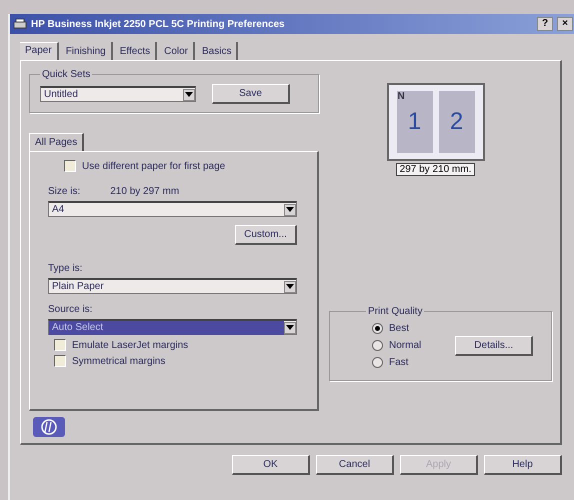 This screenshot has height=500, width=574. What do you see at coordinates (172, 327) in the screenshot?
I see `source-dropdown: Auto Select` at bounding box center [172, 327].